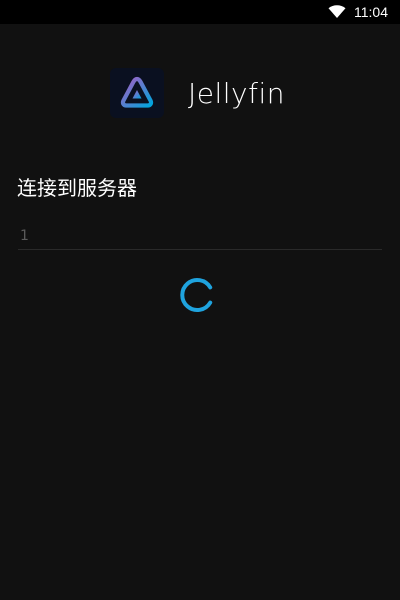  What do you see at coordinates (77, 188) in the screenshot?
I see `connect-to-server-title: 连接到服务器` at bounding box center [77, 188].